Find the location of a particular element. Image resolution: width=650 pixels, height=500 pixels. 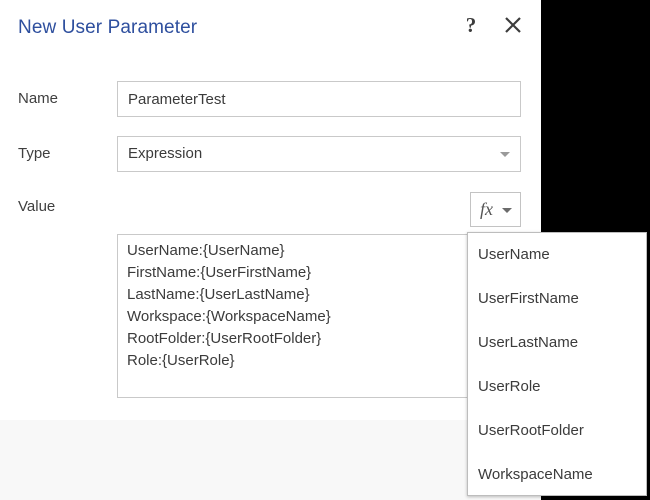

close-icon is located at coordinates (517, 25).